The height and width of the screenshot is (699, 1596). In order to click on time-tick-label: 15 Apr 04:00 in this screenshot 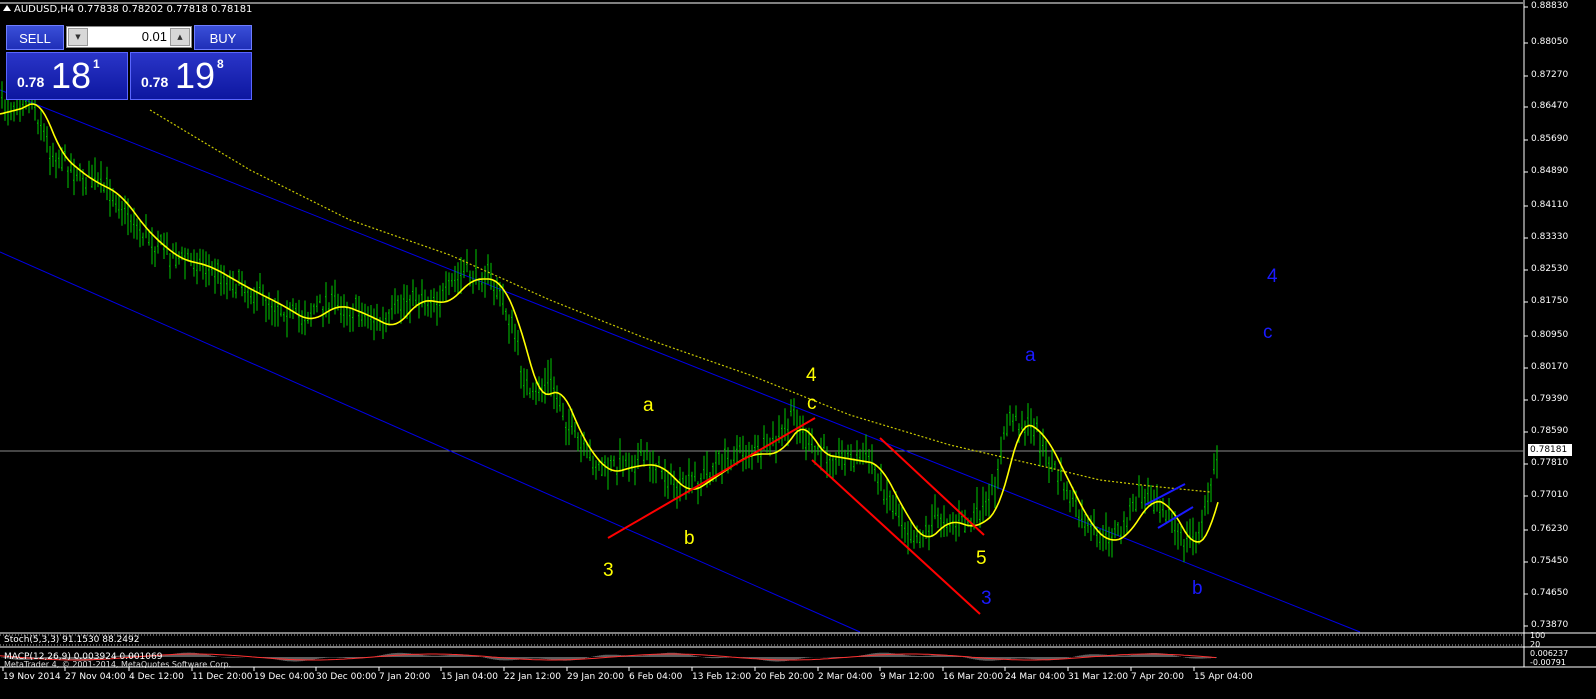, I will do `click(1223, 677)`.